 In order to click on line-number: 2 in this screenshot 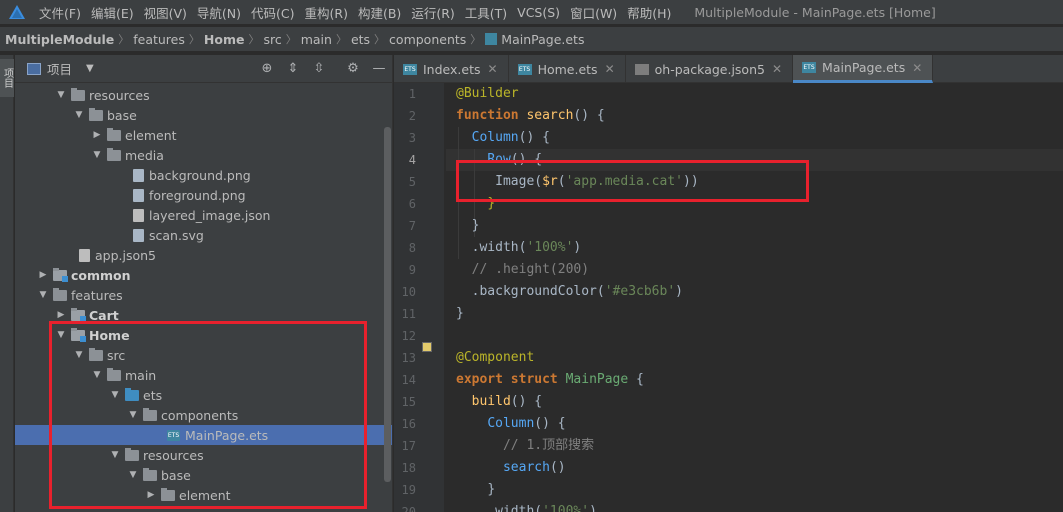, I will do `click(412, 116)`.